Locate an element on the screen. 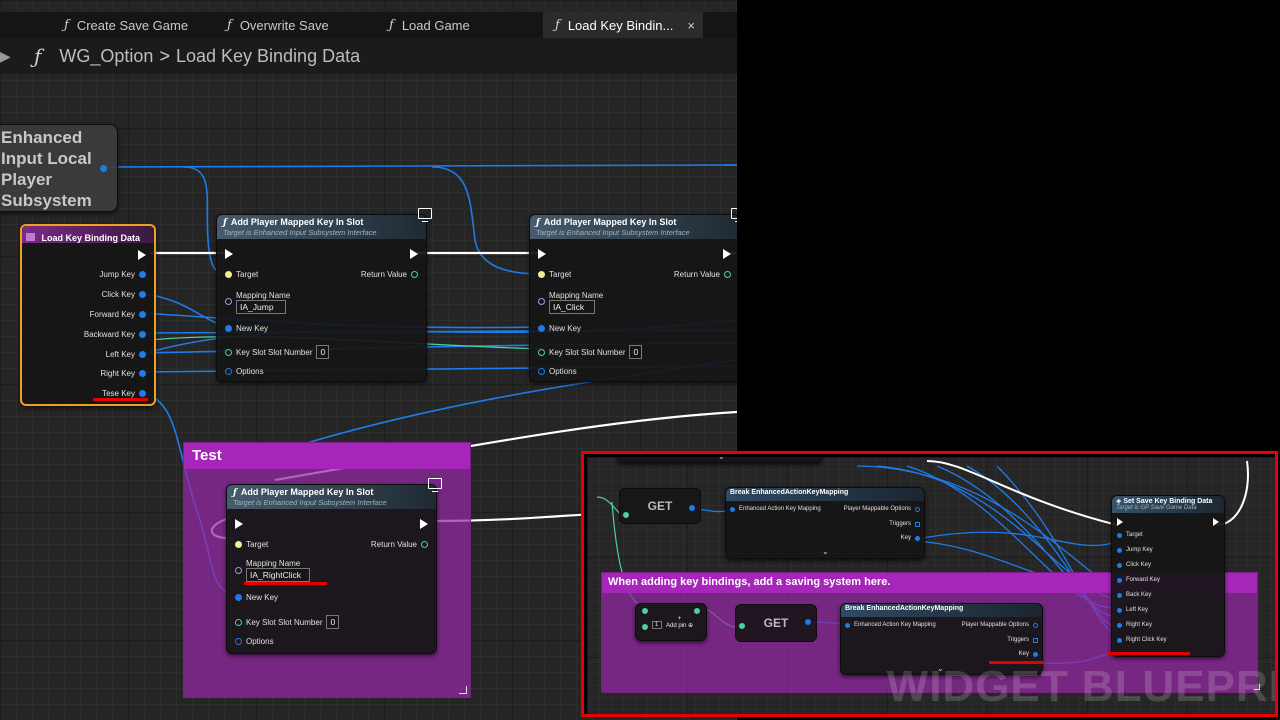  load-pin-click: Click Key is located at coordinates (124, 294).